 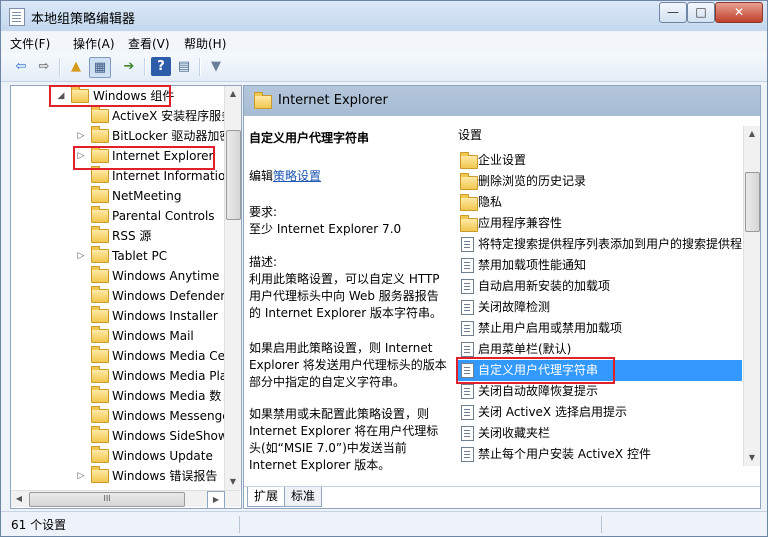 What do you see at coordinates (216, 66) in the screenshot?
I see `filter-icon: ▼` at bounding box center [216, 66].